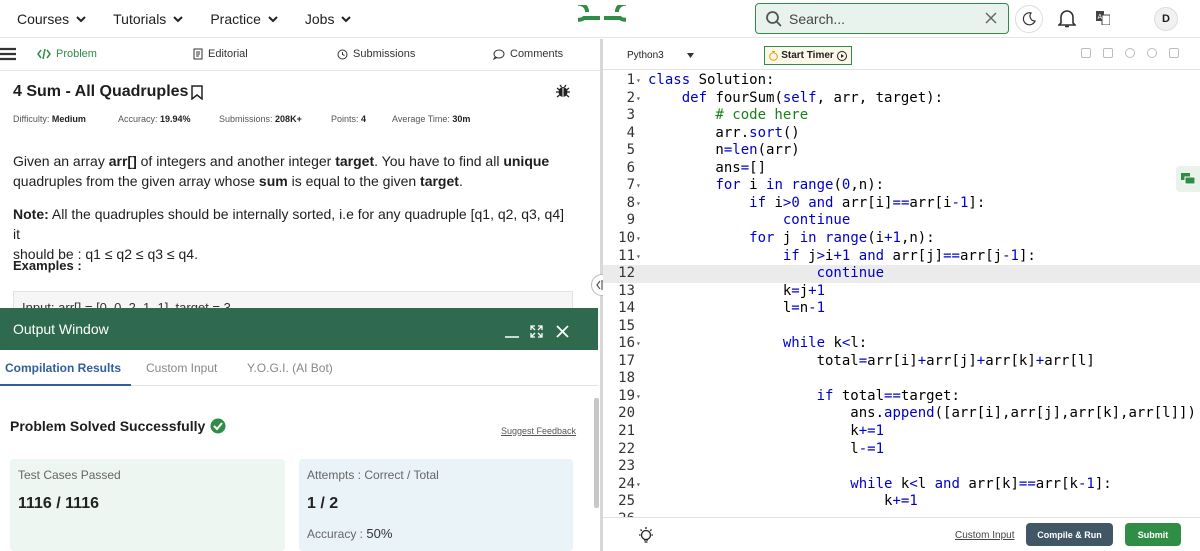  What do you see at coordinates (63, 368) in the screenshot?
I see `tab-compilation-results: Compilation Results` at bounding box center [63, 368].